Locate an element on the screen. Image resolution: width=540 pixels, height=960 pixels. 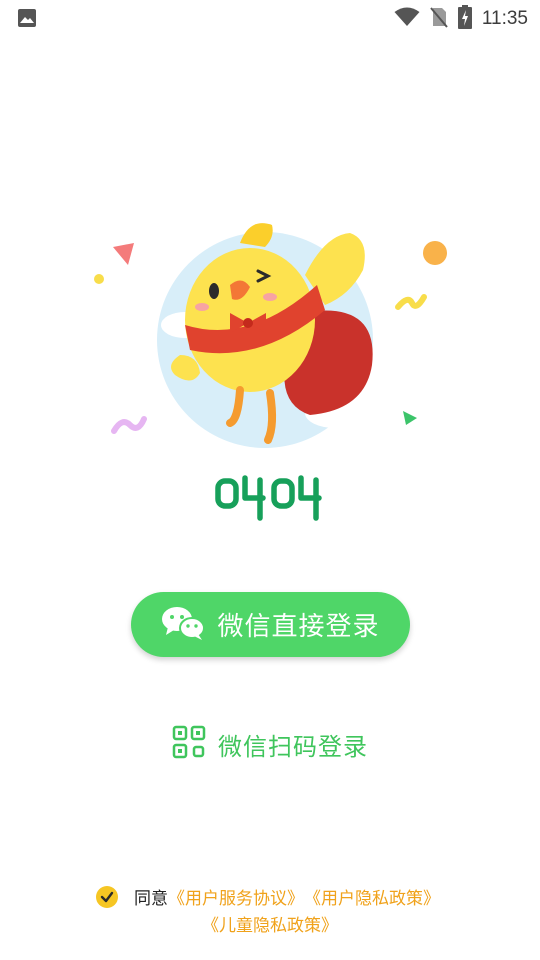
no-sim-icon is located at coordinates (439, 19).